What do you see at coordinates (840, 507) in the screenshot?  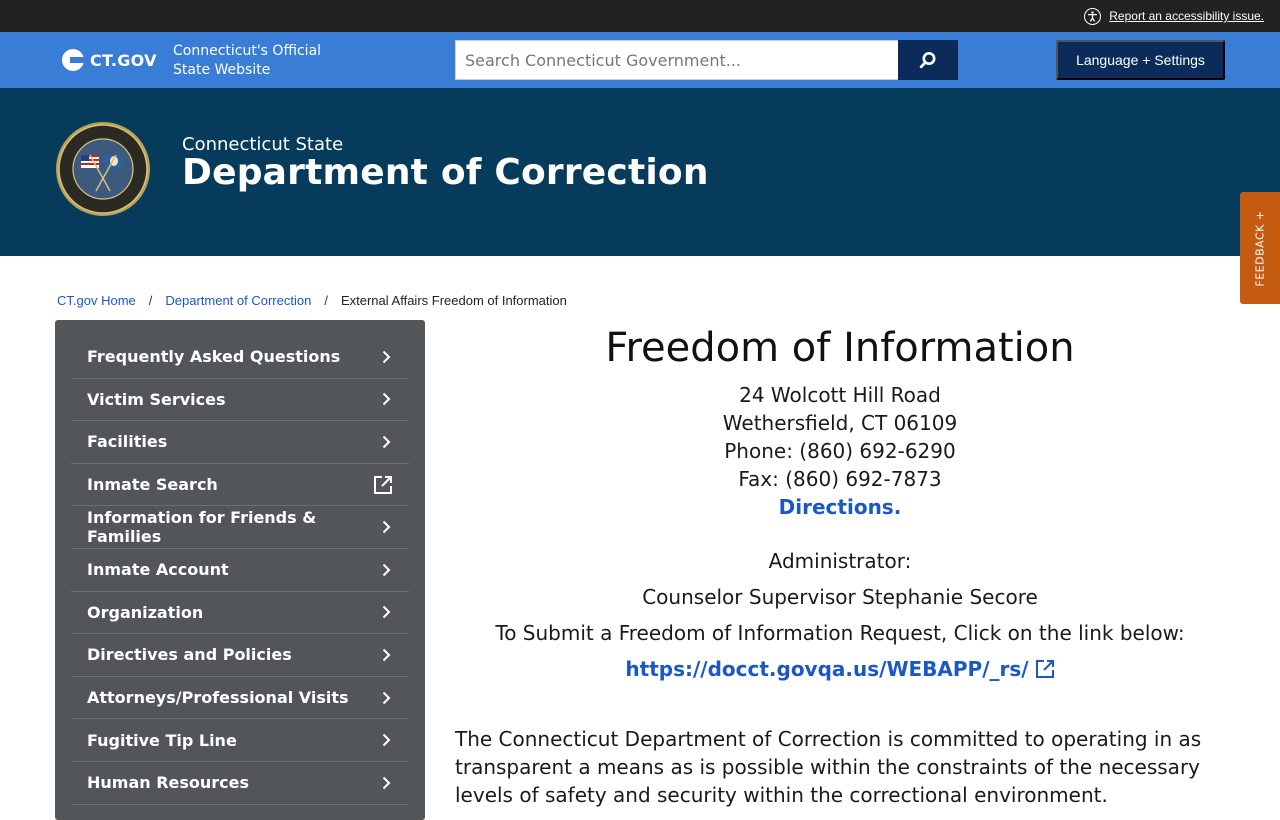 I see `directions-link: Directions.` at bounding box center [840, 507].